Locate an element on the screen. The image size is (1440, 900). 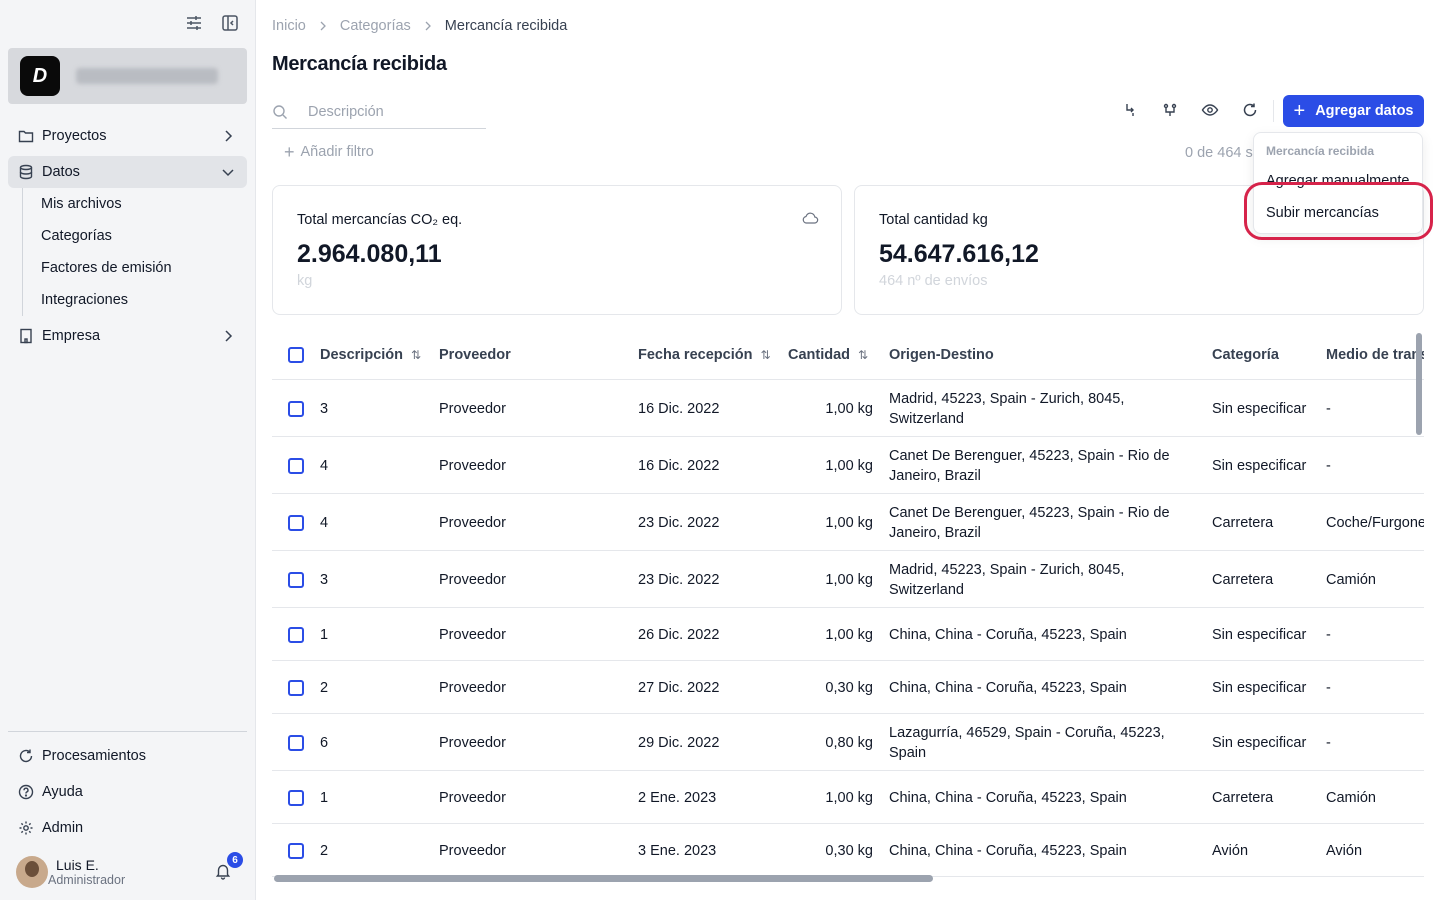
vertical-scrollbar is located at coordinates (1419, 384).